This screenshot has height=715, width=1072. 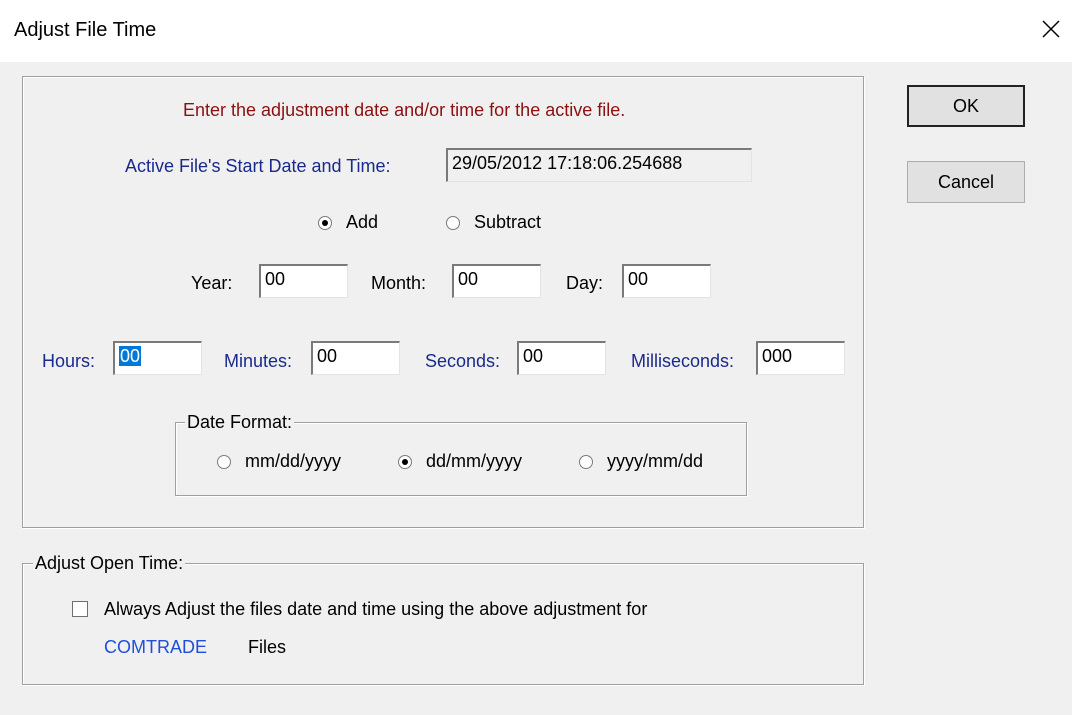 I want to click on always-adjust-checkbox, so click(x=80, y=609).